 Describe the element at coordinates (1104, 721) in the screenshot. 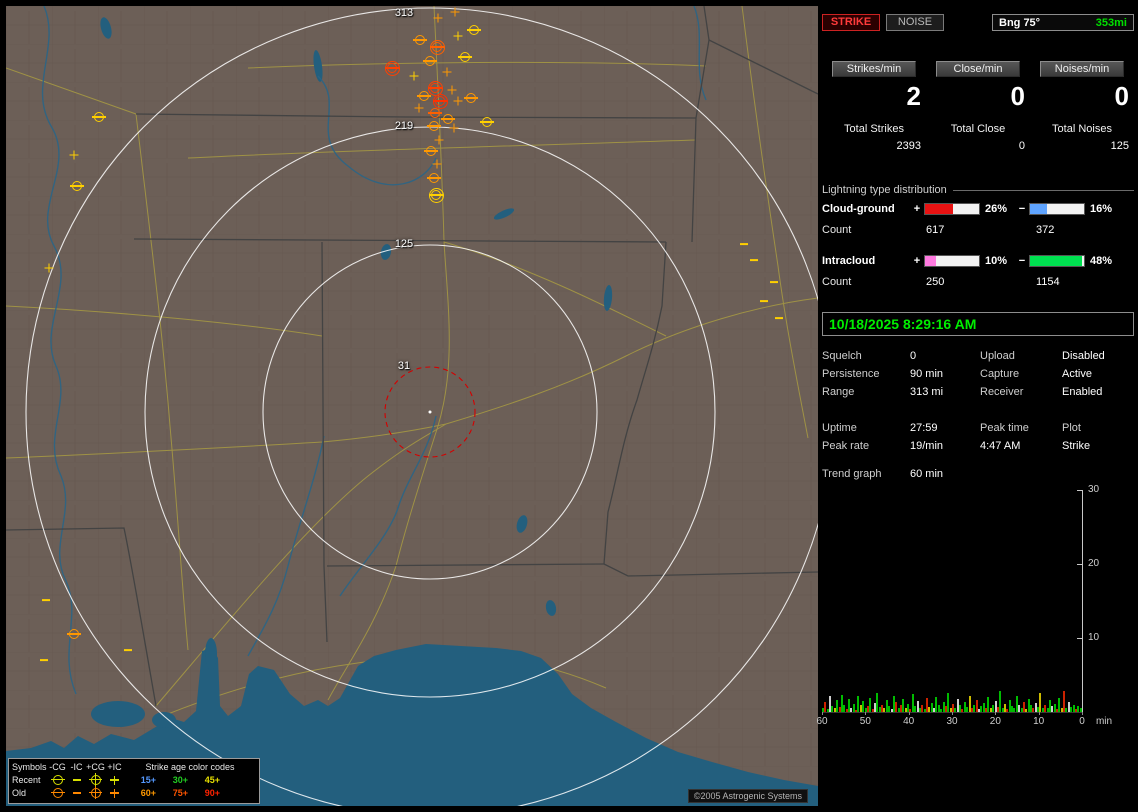

I see `trend-x-unit: min` at that location.